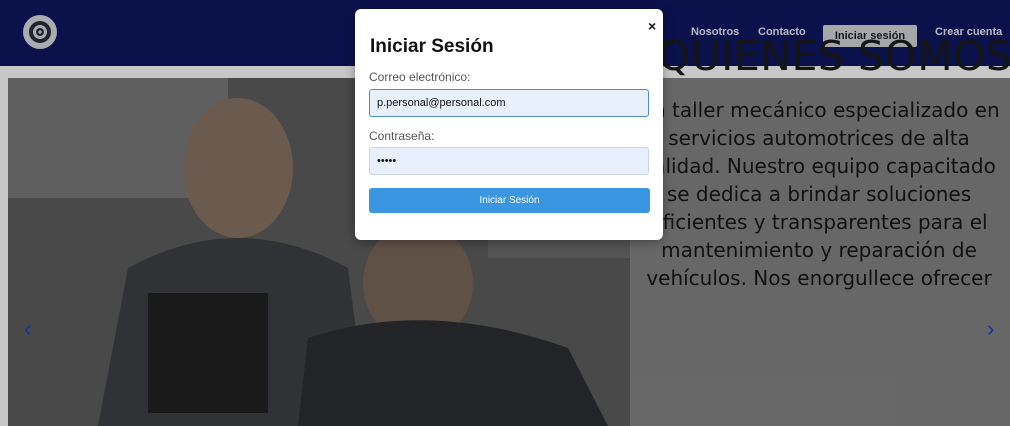 The height and width of the screenshot is (426, 1010). I want to click on login-submit-button: Iniciar Sesión, so click(509, 200).